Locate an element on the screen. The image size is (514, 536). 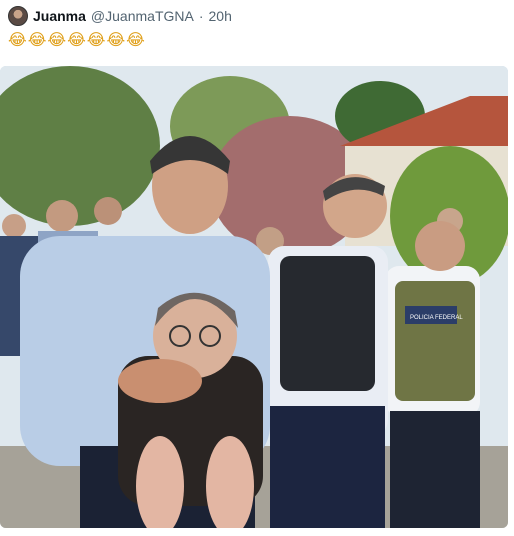
author-avatar is located at coordinates (18, 16).